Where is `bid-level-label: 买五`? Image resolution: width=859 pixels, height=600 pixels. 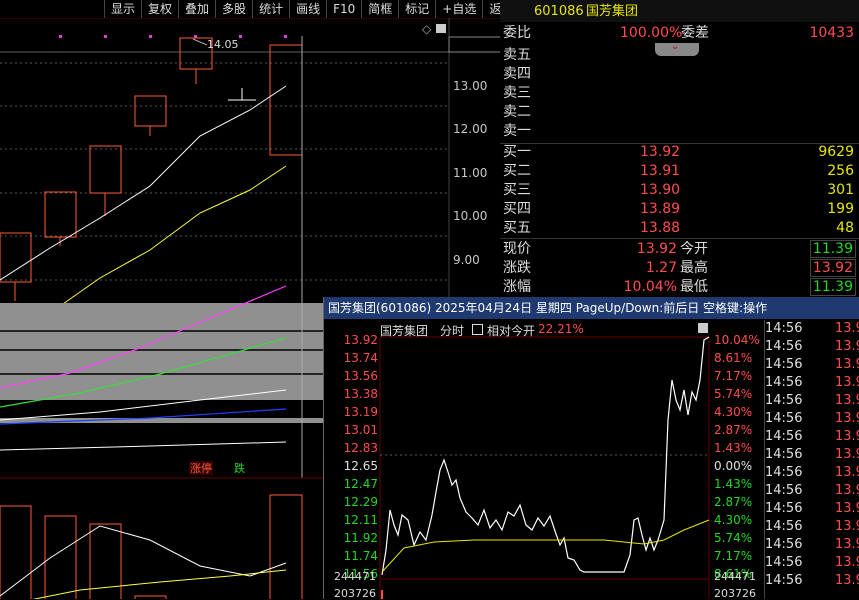
bid-level-label: 买五 is located at coordinates (517, 228).